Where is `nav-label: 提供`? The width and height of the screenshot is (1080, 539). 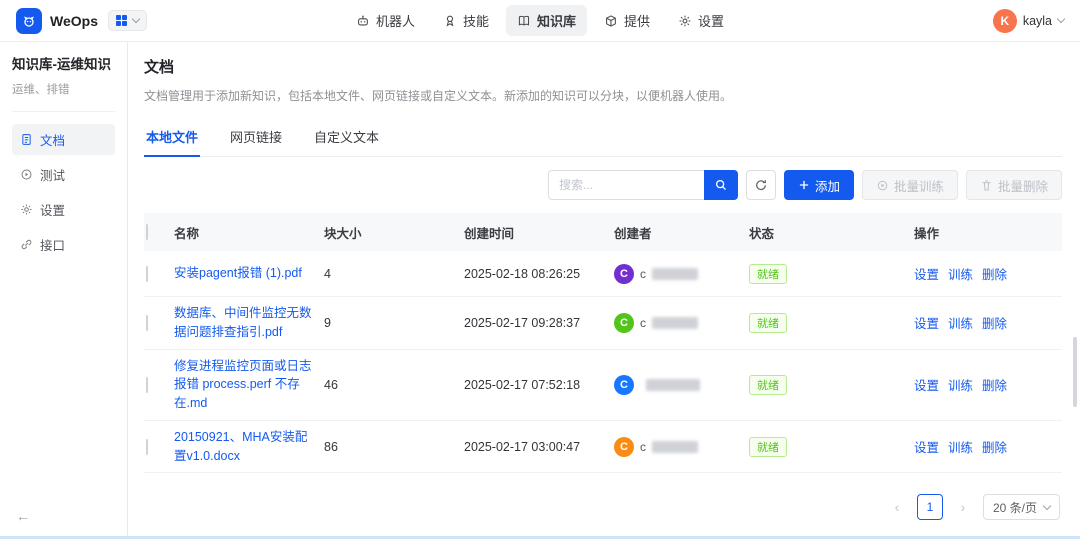
nav-label: 提供 is located at coordinates (637, 21).